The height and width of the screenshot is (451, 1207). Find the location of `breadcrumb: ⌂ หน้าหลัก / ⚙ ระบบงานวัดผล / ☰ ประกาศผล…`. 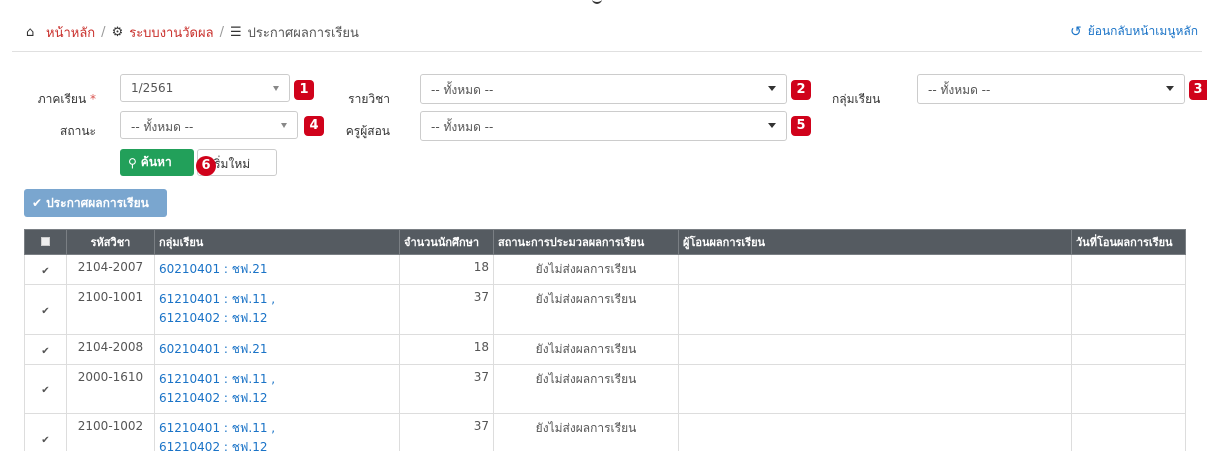

breadcrumb: ⌂ หน้าหลัก / ⚙ ระบบงานวัดผล / ☰ ประกาศผล… is located at coordinates (607, 31).